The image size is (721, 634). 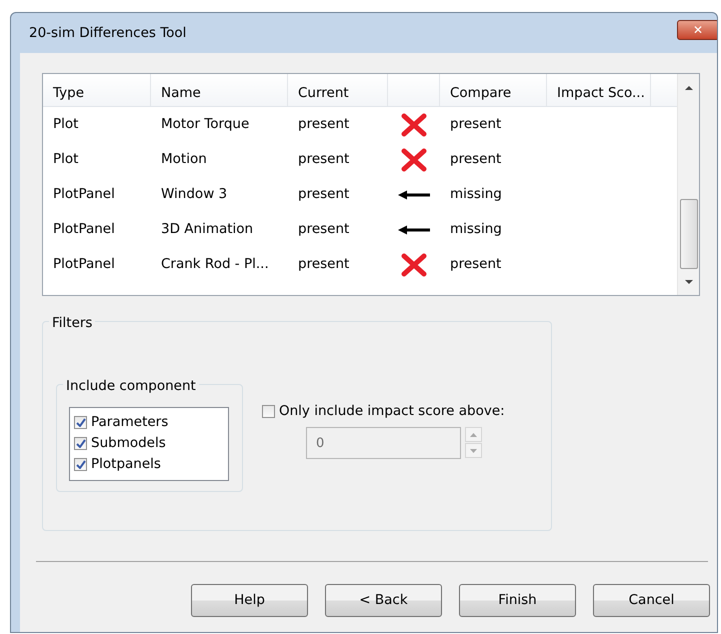 I want to click on scrollbar, so click(x=688, y=184).